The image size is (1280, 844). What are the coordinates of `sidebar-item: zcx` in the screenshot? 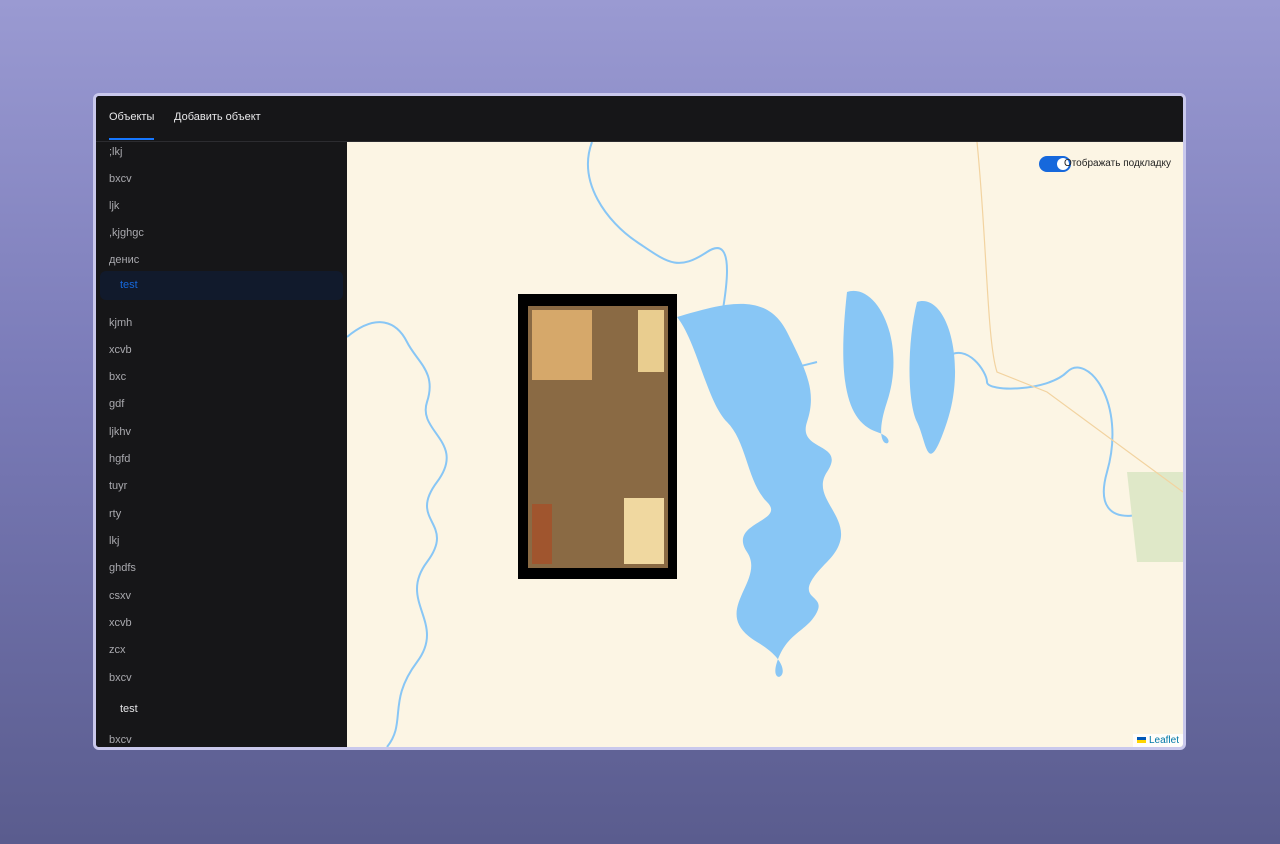 It's located at (117, 650).